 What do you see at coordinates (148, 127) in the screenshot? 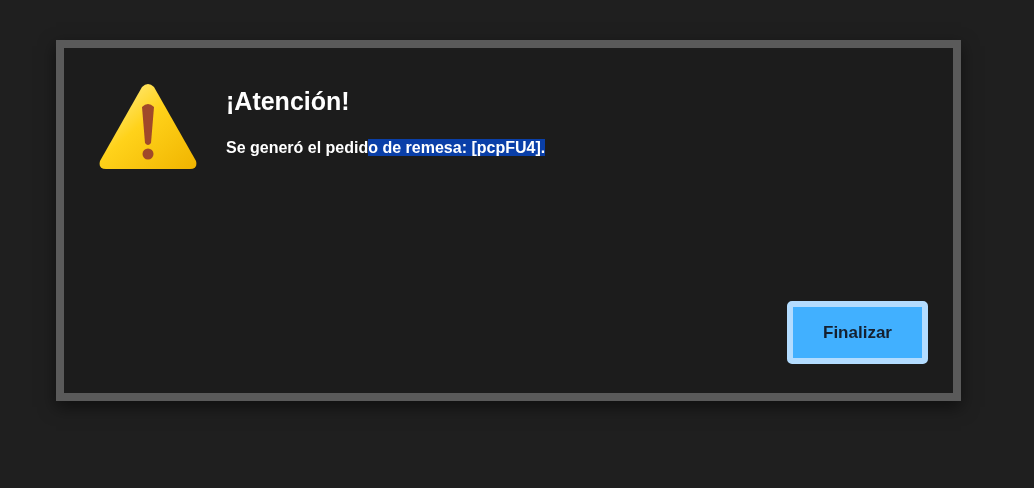
I see `warning-icon` at bounding box center [148, 127].